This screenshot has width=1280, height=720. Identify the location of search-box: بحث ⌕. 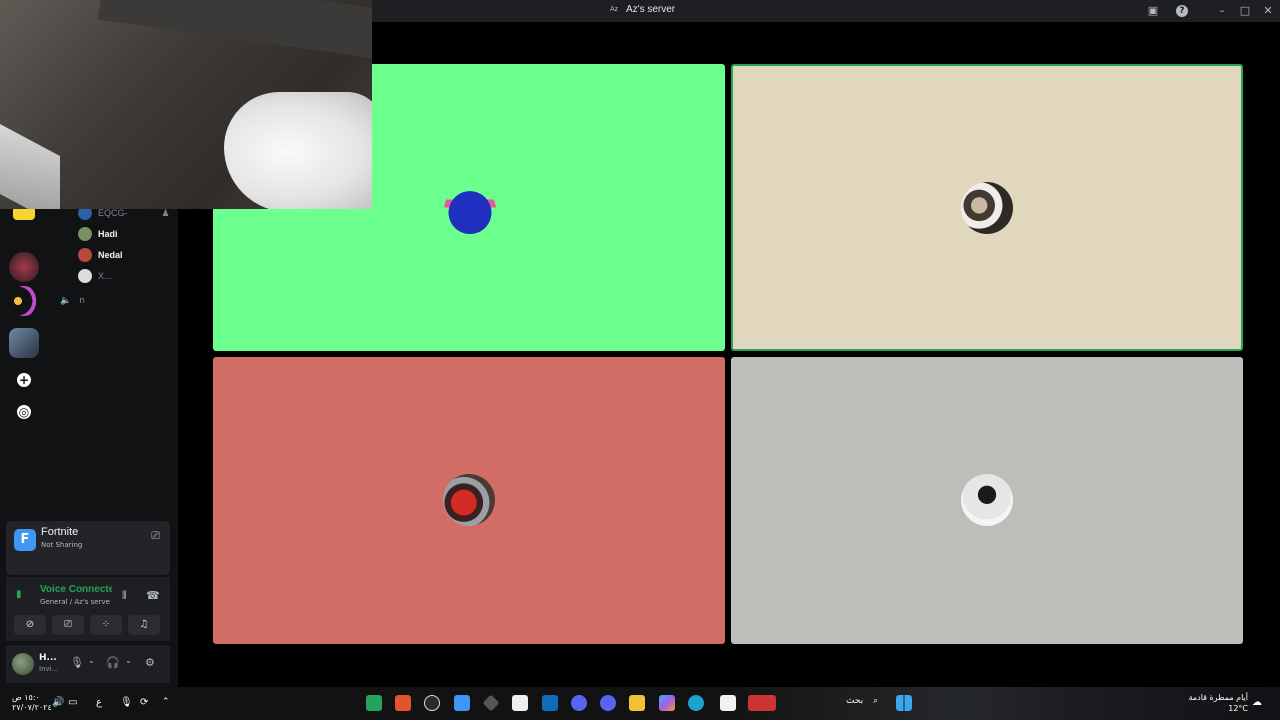
(862, 701).